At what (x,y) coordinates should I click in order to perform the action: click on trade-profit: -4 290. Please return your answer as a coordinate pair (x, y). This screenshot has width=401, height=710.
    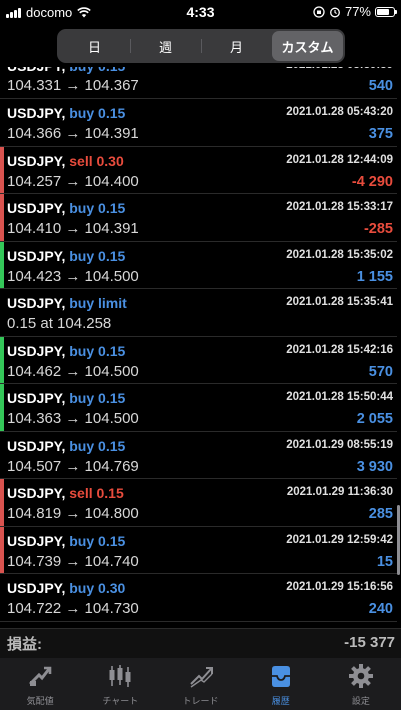
    Looking at the image, I should click on (372, 181).